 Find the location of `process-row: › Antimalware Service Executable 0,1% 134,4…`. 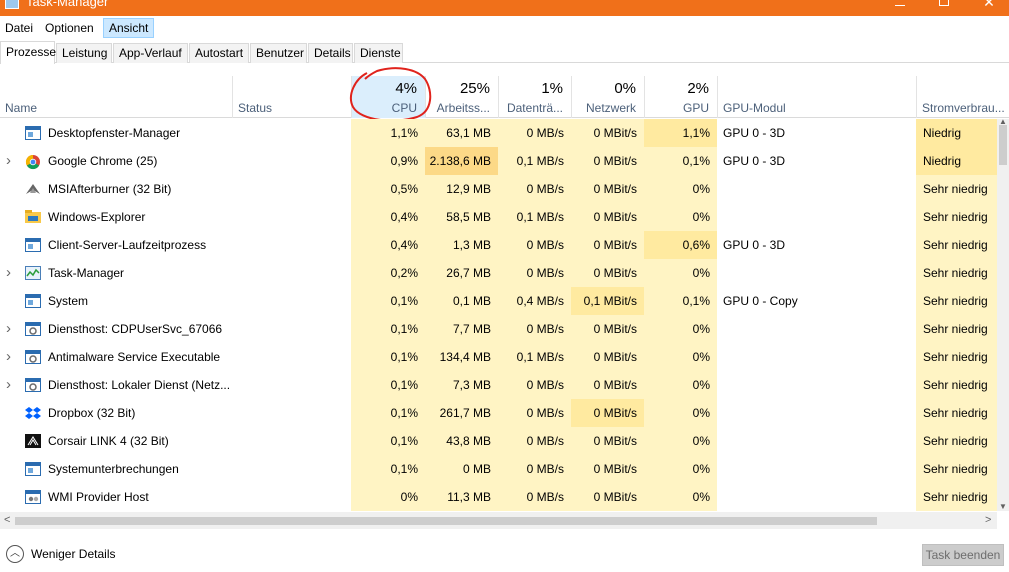

process-row: › Antimalware Service Executable 0,1% 134,4… is located at coordinates (498, 357).